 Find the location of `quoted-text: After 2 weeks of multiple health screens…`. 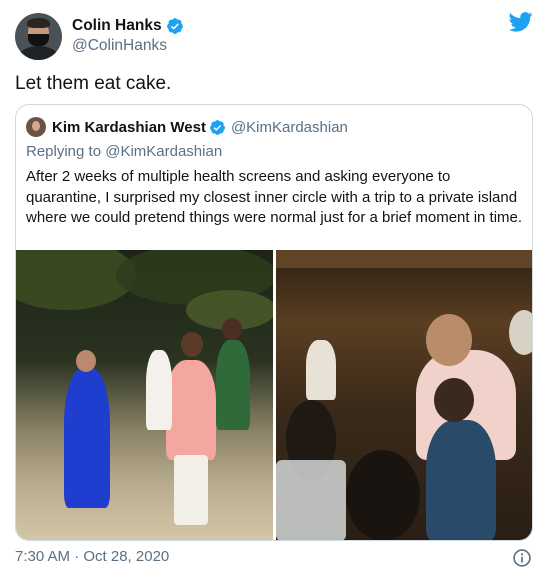

quoted-text: After 2 weeks of multiple health screens… is located at coordinates (274, 197).